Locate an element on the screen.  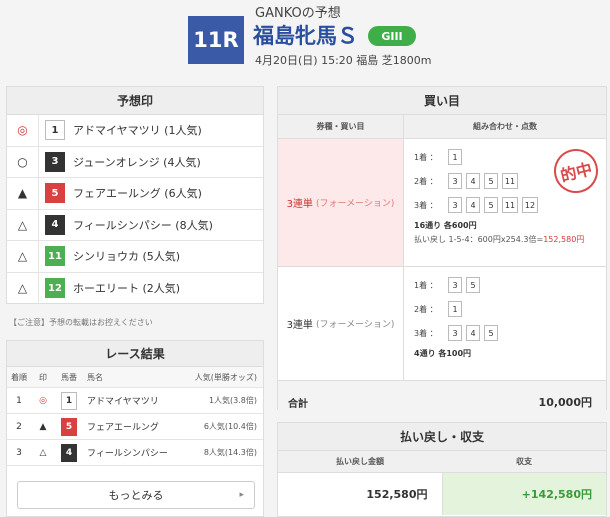
horse-number: 1 is located at coordinates (55, 130).